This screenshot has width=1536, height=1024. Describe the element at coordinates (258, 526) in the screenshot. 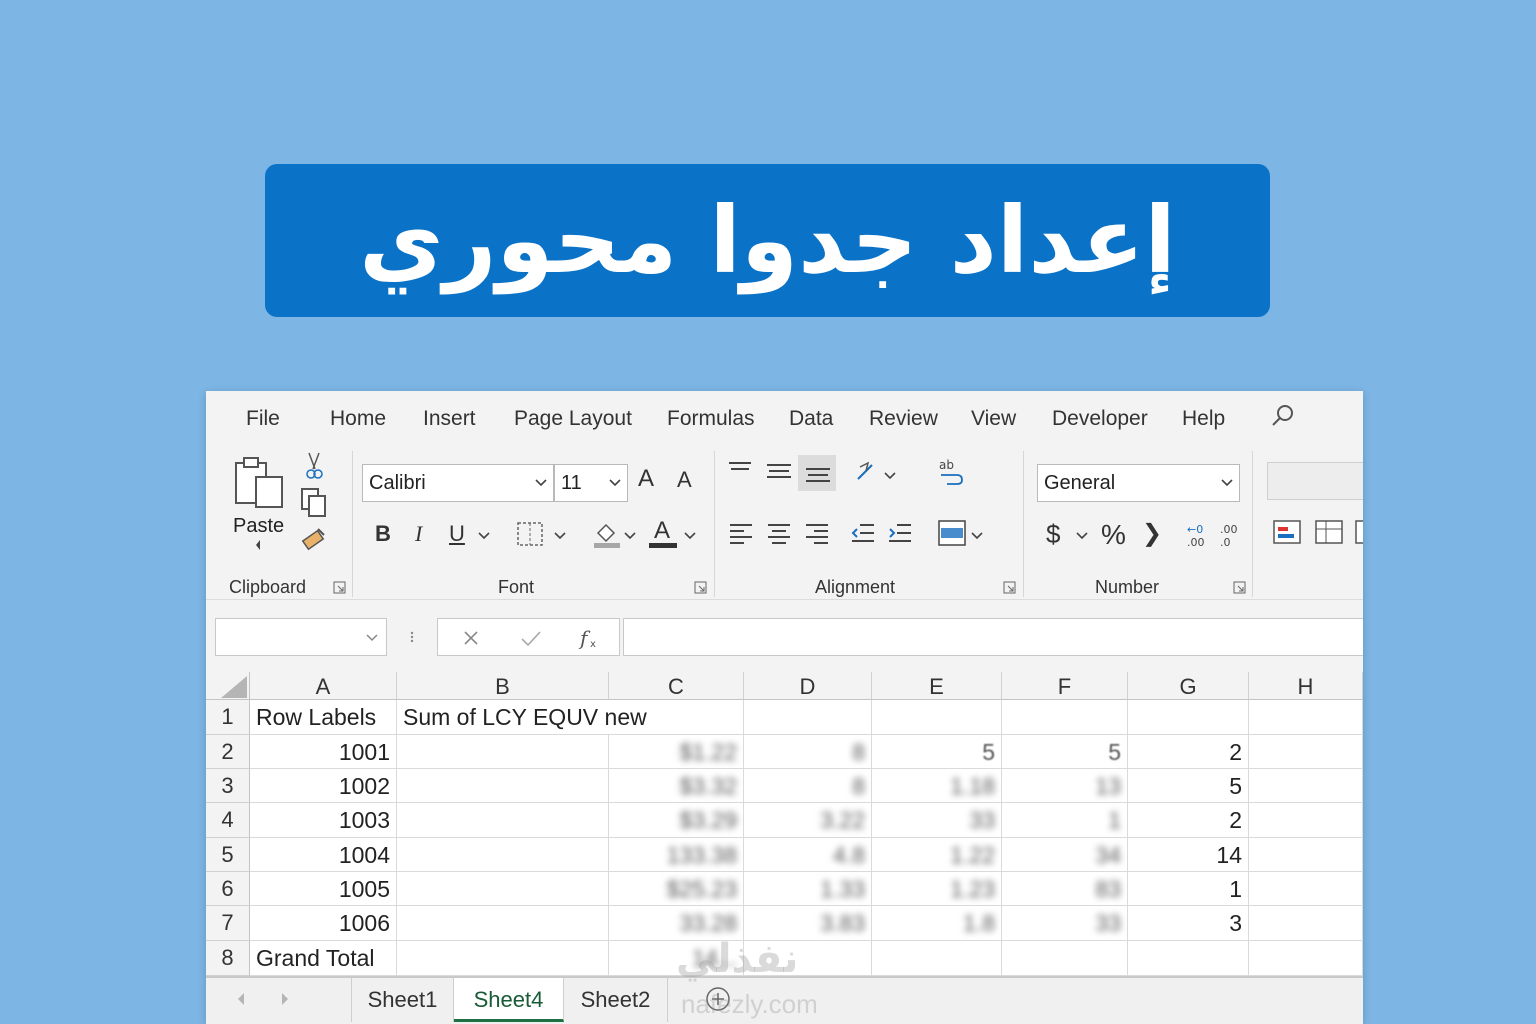

I see `paste-button: Paste` at that location.